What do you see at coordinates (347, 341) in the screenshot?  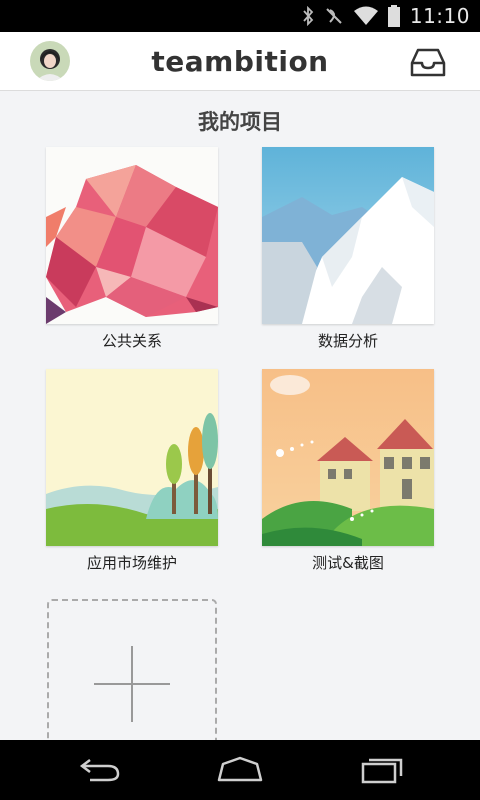 I see `project-label: 数据分析` at bounding box center [347, 341].